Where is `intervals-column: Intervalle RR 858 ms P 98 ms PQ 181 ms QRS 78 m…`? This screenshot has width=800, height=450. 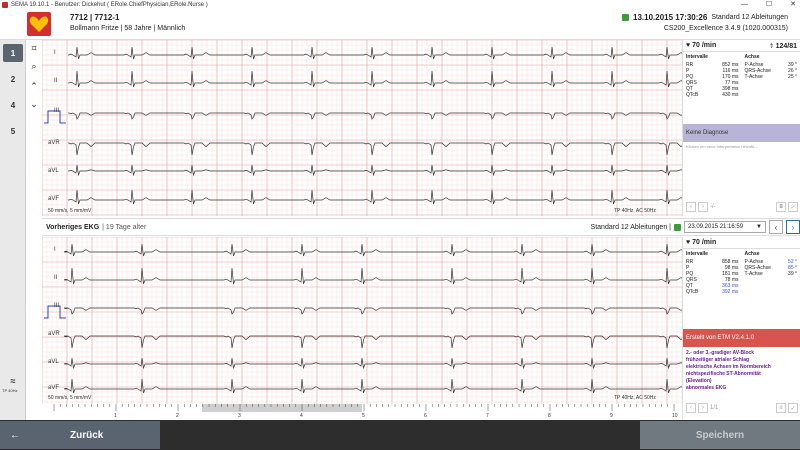
intervals-column: Intervalle RR 858 ms P 98 ms PQ 181 ms QRS 78 m… is located at coordinates (712, 273).